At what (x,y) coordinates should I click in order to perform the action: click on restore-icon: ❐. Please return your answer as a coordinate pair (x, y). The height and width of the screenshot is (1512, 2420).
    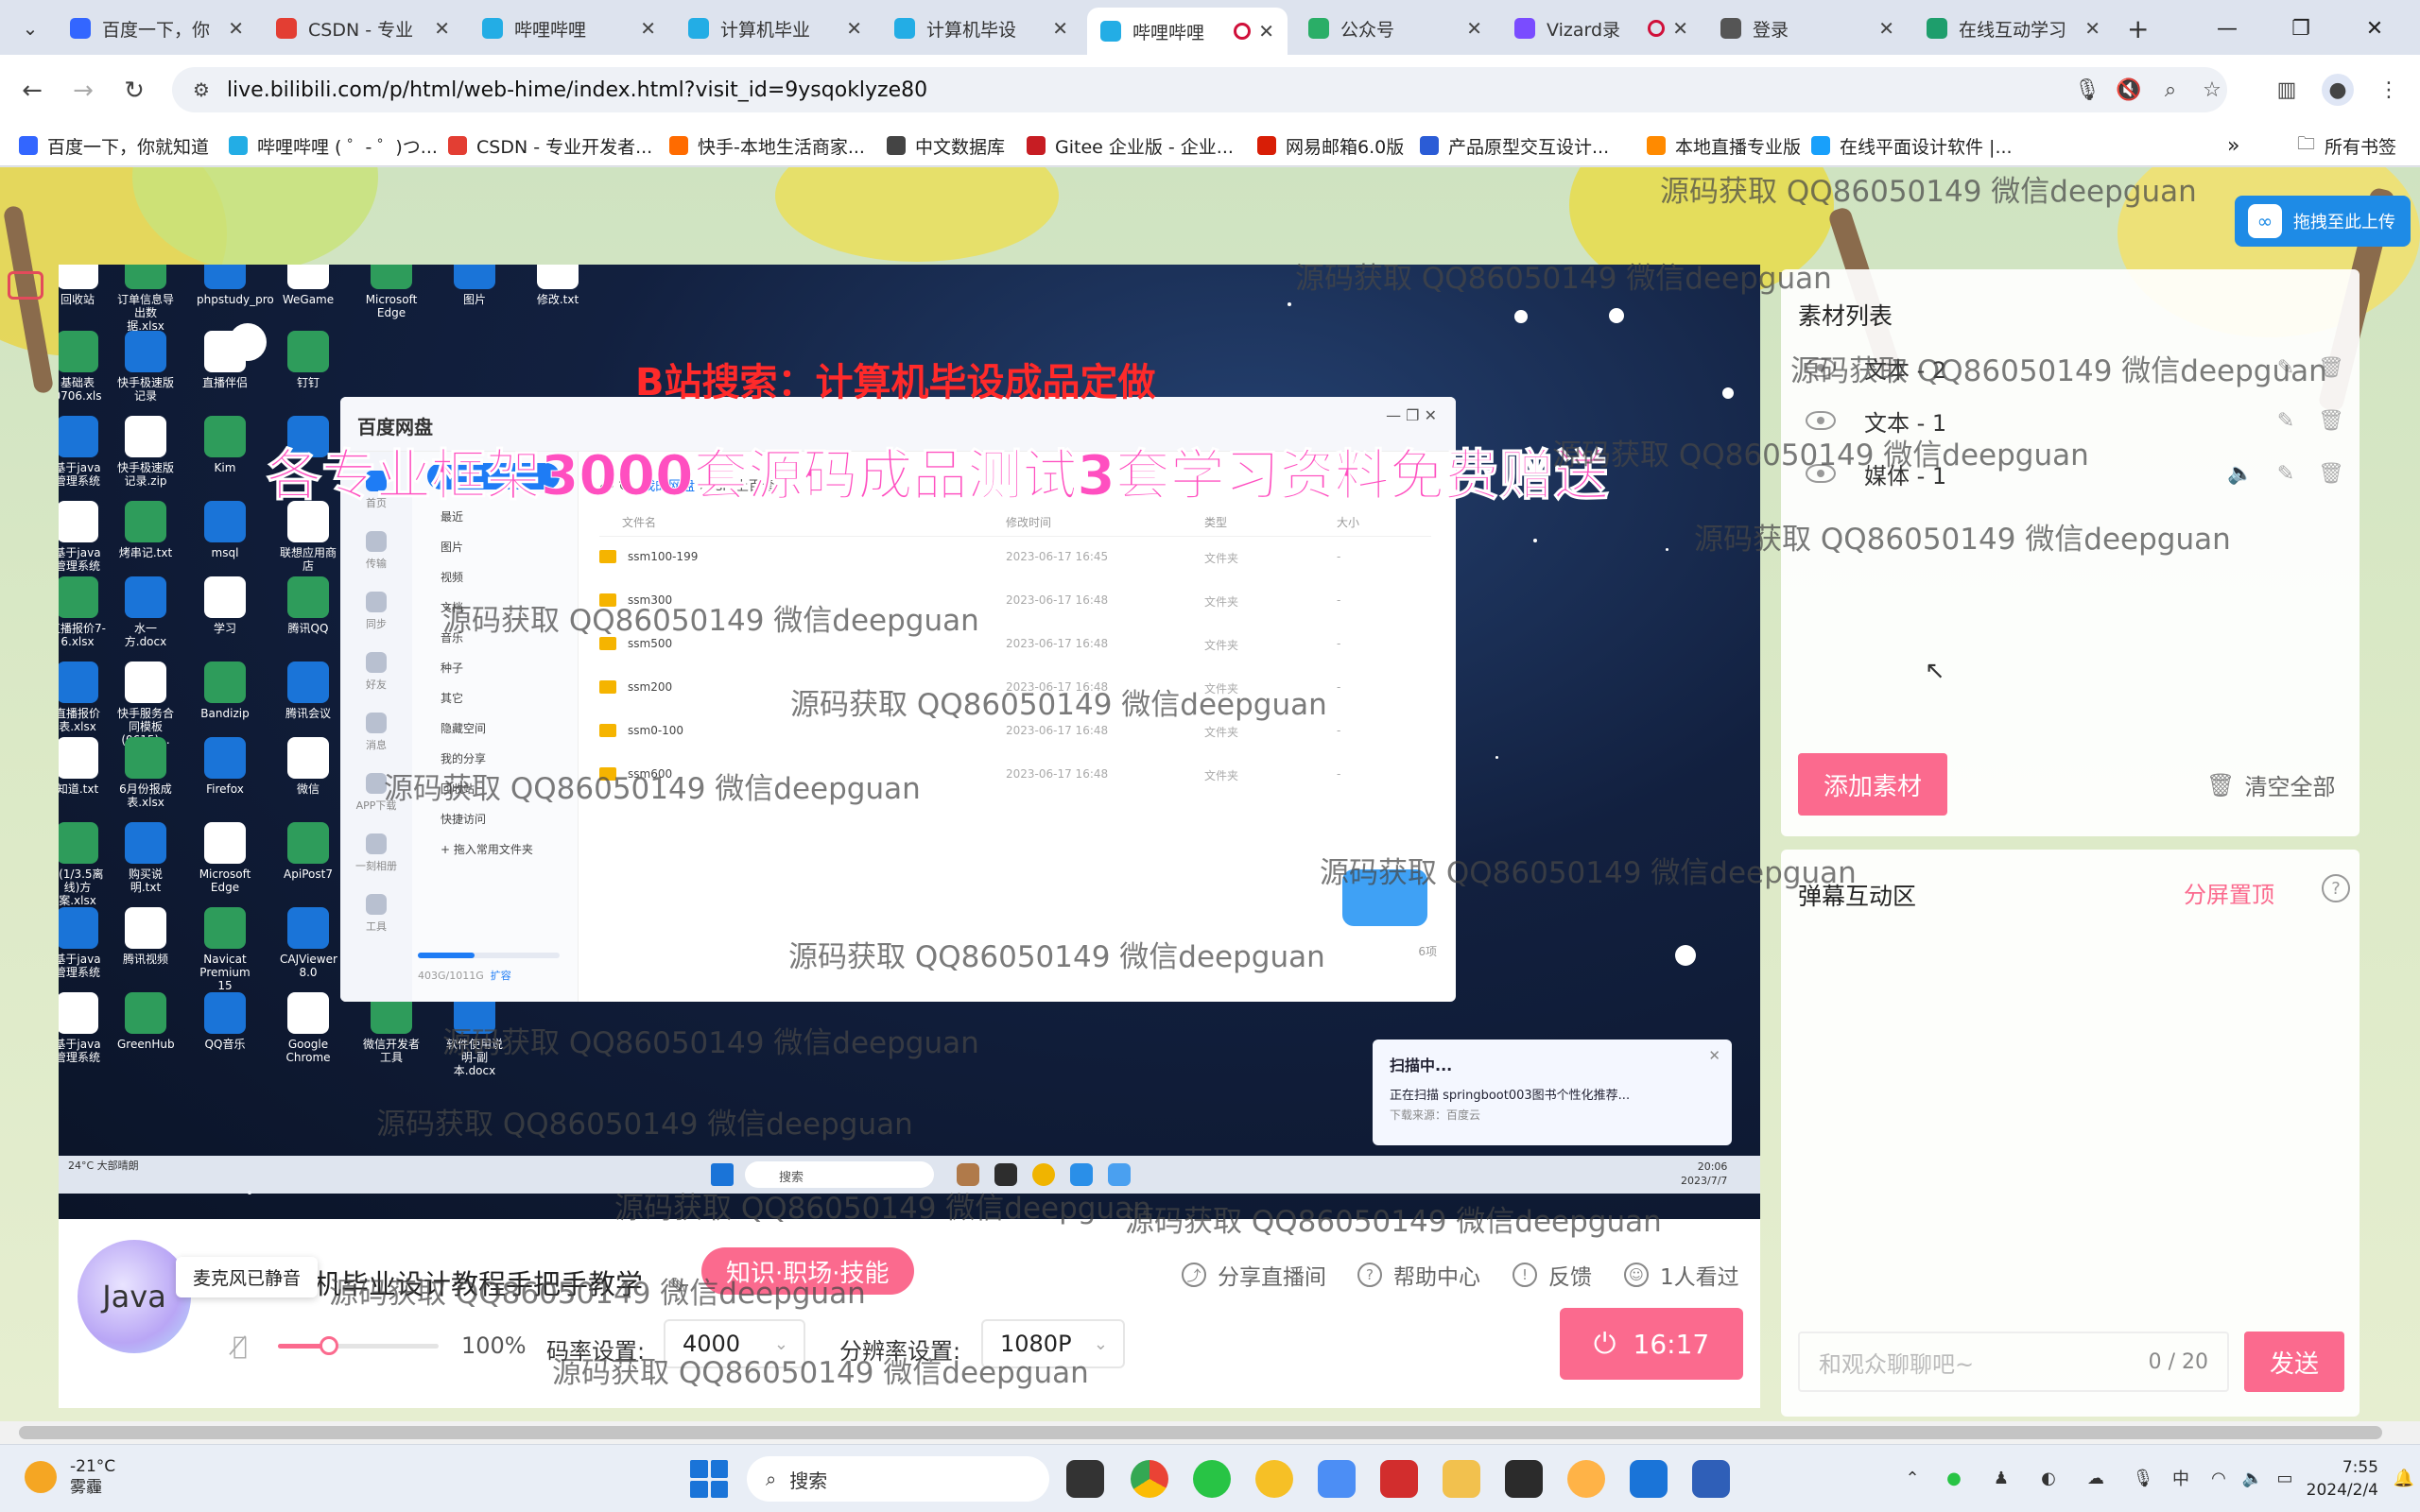
    Looking at the image, I should click on (2301, 28).